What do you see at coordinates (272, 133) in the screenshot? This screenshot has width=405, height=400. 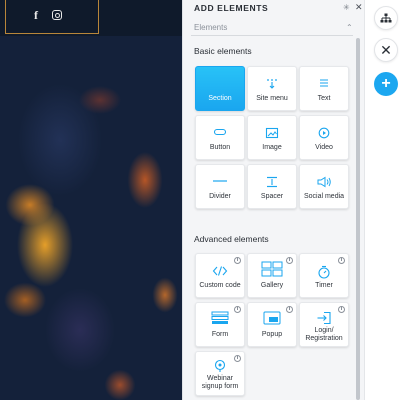 I see `image-icon` at bounding box center [272, 133].